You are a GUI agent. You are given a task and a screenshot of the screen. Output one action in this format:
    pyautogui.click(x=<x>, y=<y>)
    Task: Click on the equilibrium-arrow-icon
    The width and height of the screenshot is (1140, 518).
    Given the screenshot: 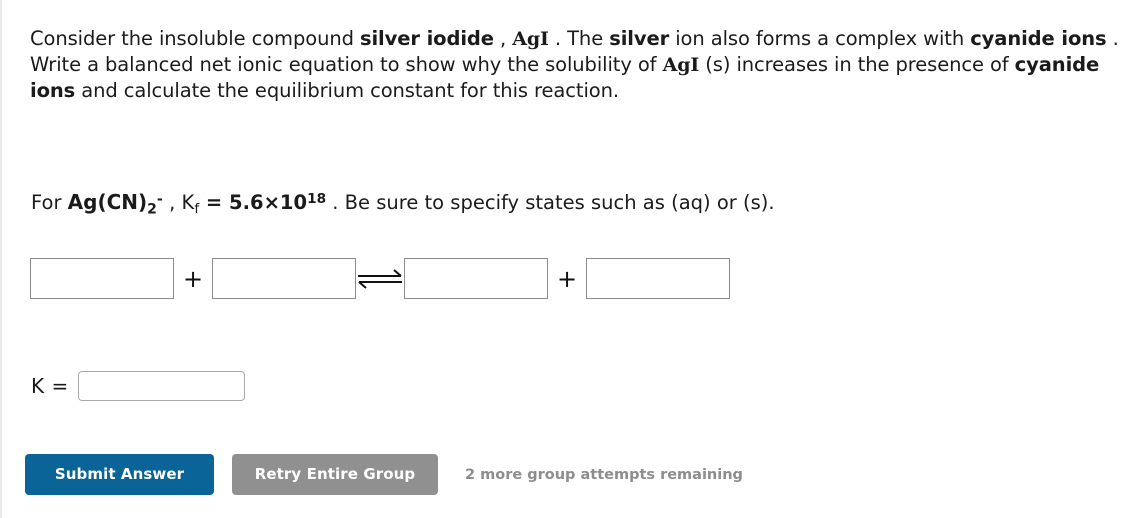 What is the action you would take?
    pyautogui.click(x=380, y=279)
    